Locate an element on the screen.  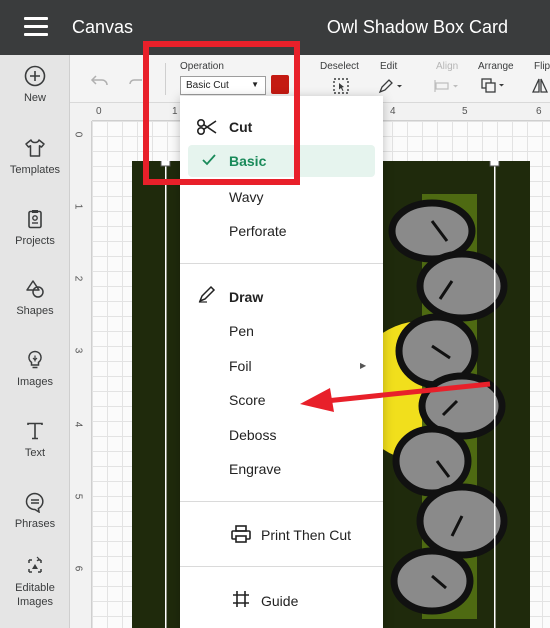
guide-grid-icon is located at coordinates (241, 599).